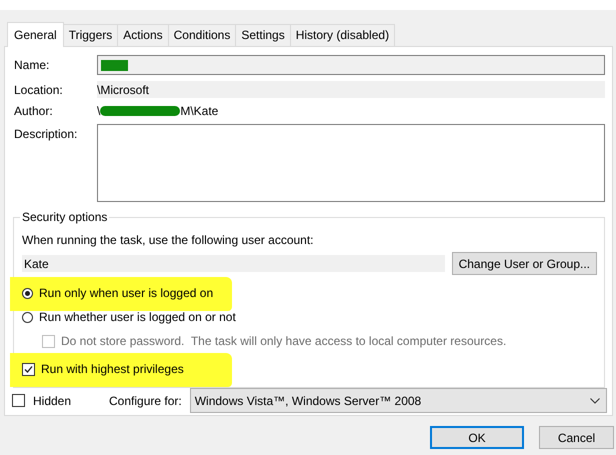 Image resolution: width=616 pixels, height=455 pixels. What do you see at coordinates (112, 369) in the screenshot?
I see `option-label: Run with highest privileges` at bounding box center [112, 369].